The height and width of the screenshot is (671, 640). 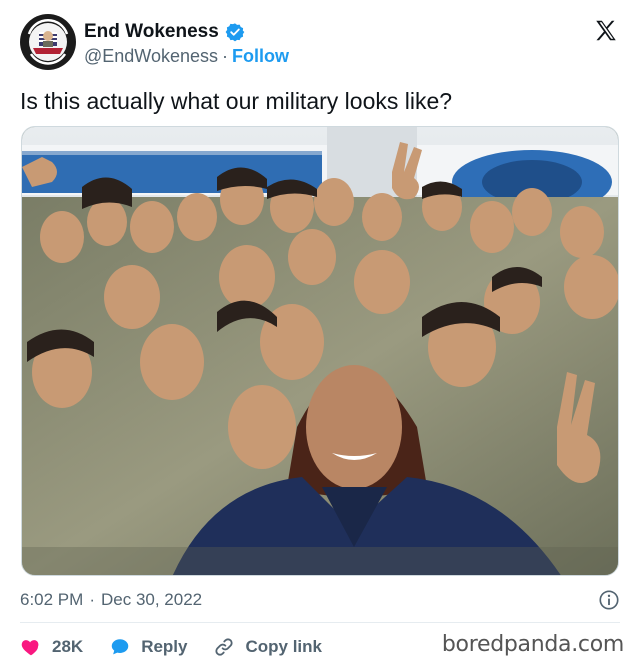 I want to click on avatar-emblem-icon, so click(x=48, y=42).